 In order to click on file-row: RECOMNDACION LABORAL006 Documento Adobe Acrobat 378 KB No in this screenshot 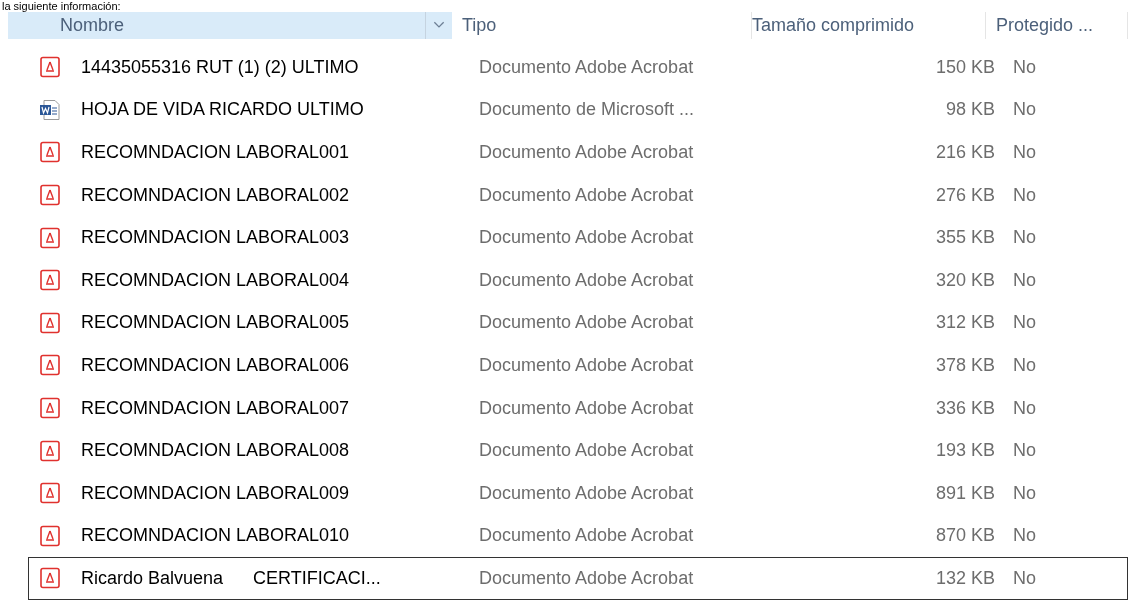, I will do `click(578, 365)`.